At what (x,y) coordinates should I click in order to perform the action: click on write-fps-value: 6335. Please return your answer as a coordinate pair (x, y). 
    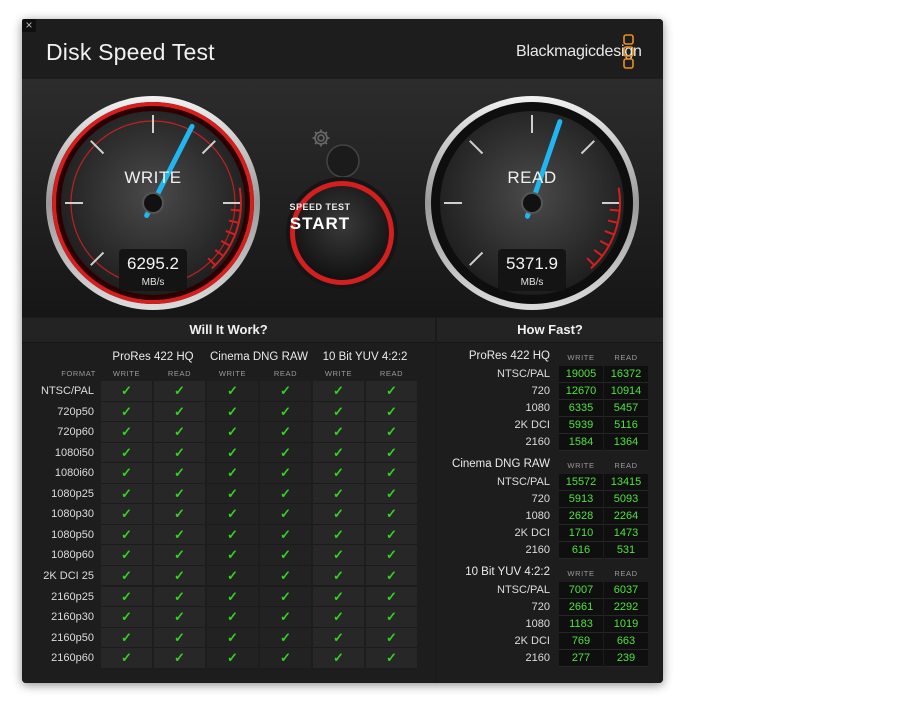
    Looking at the image, I should click on (581, 408).